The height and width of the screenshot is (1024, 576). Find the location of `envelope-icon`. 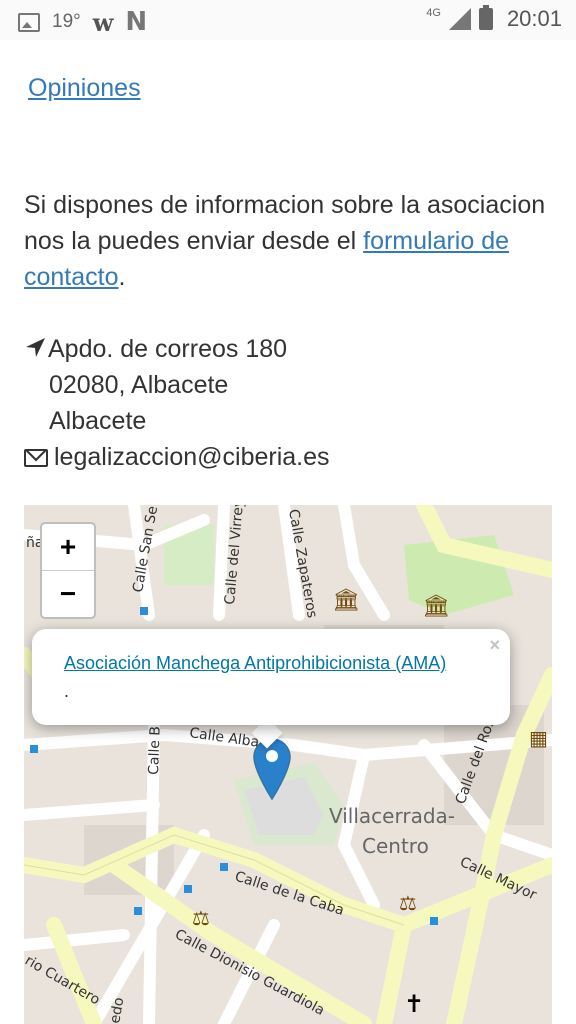

envelope-icon is located at coordinates (36, 458).